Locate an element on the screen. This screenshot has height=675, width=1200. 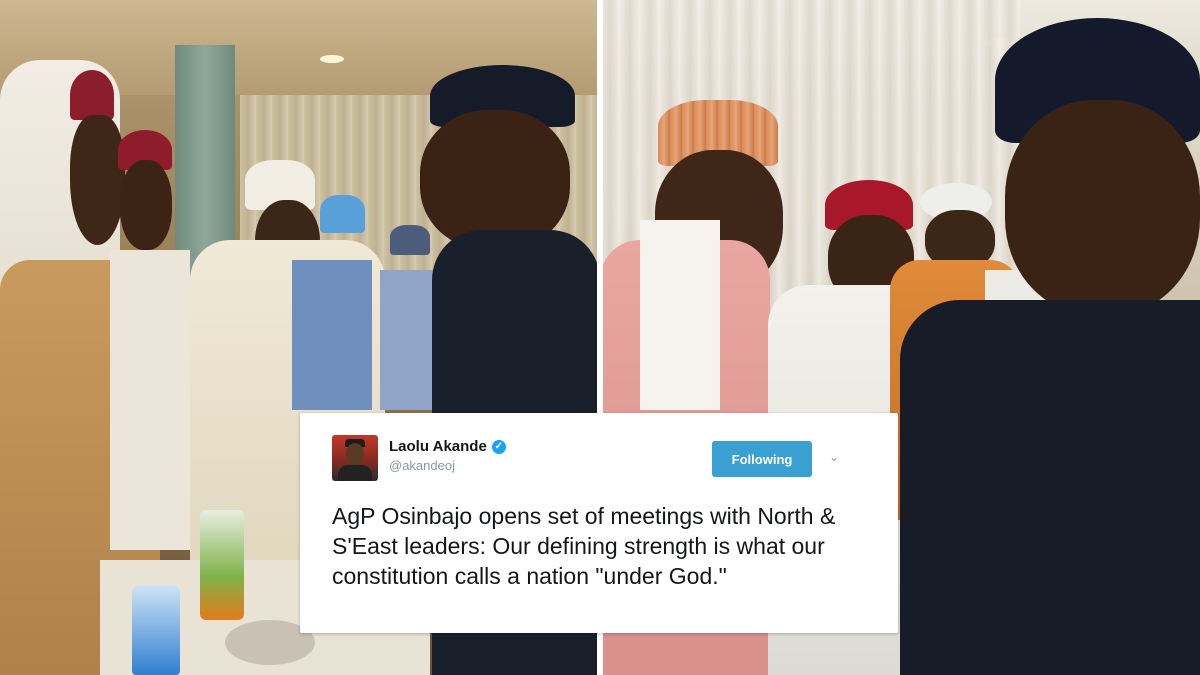
water-bottle is located at coordinates (156, 630).